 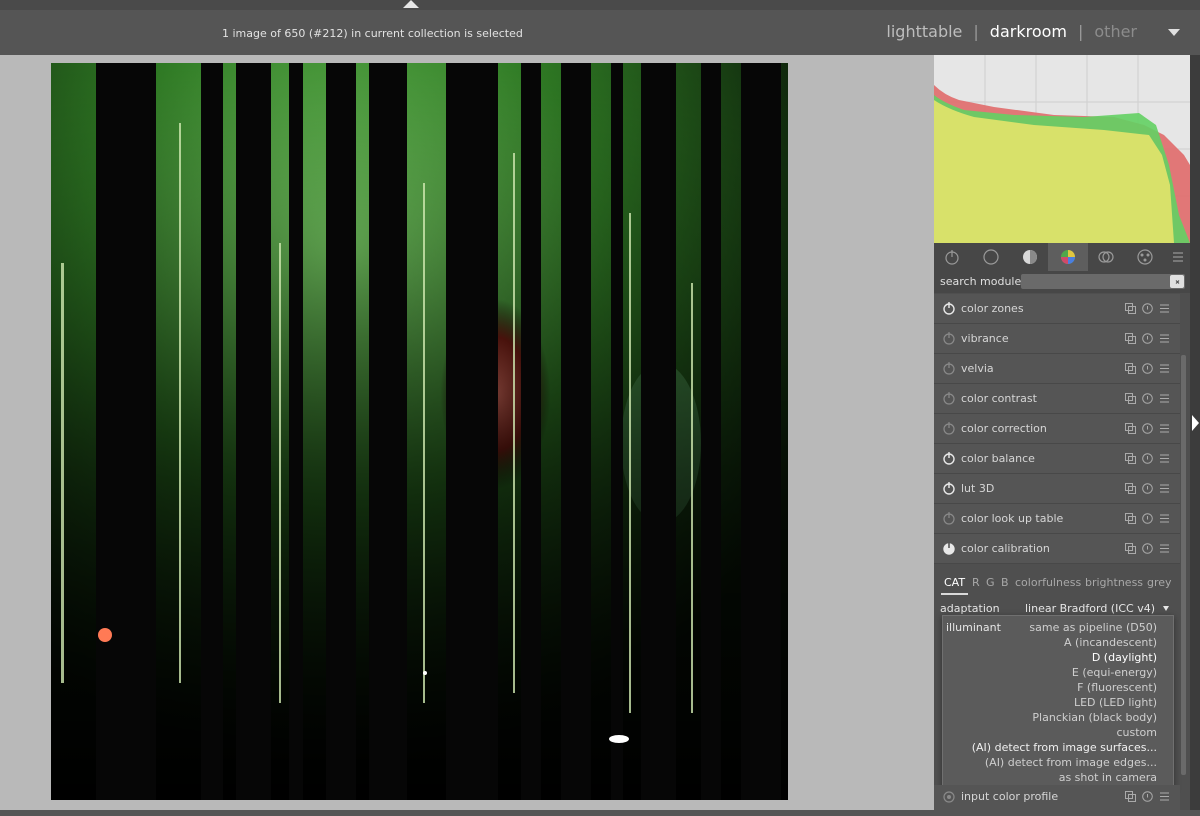 I want to click on adaptation-label: adaptation, so click(x=970, y=608).